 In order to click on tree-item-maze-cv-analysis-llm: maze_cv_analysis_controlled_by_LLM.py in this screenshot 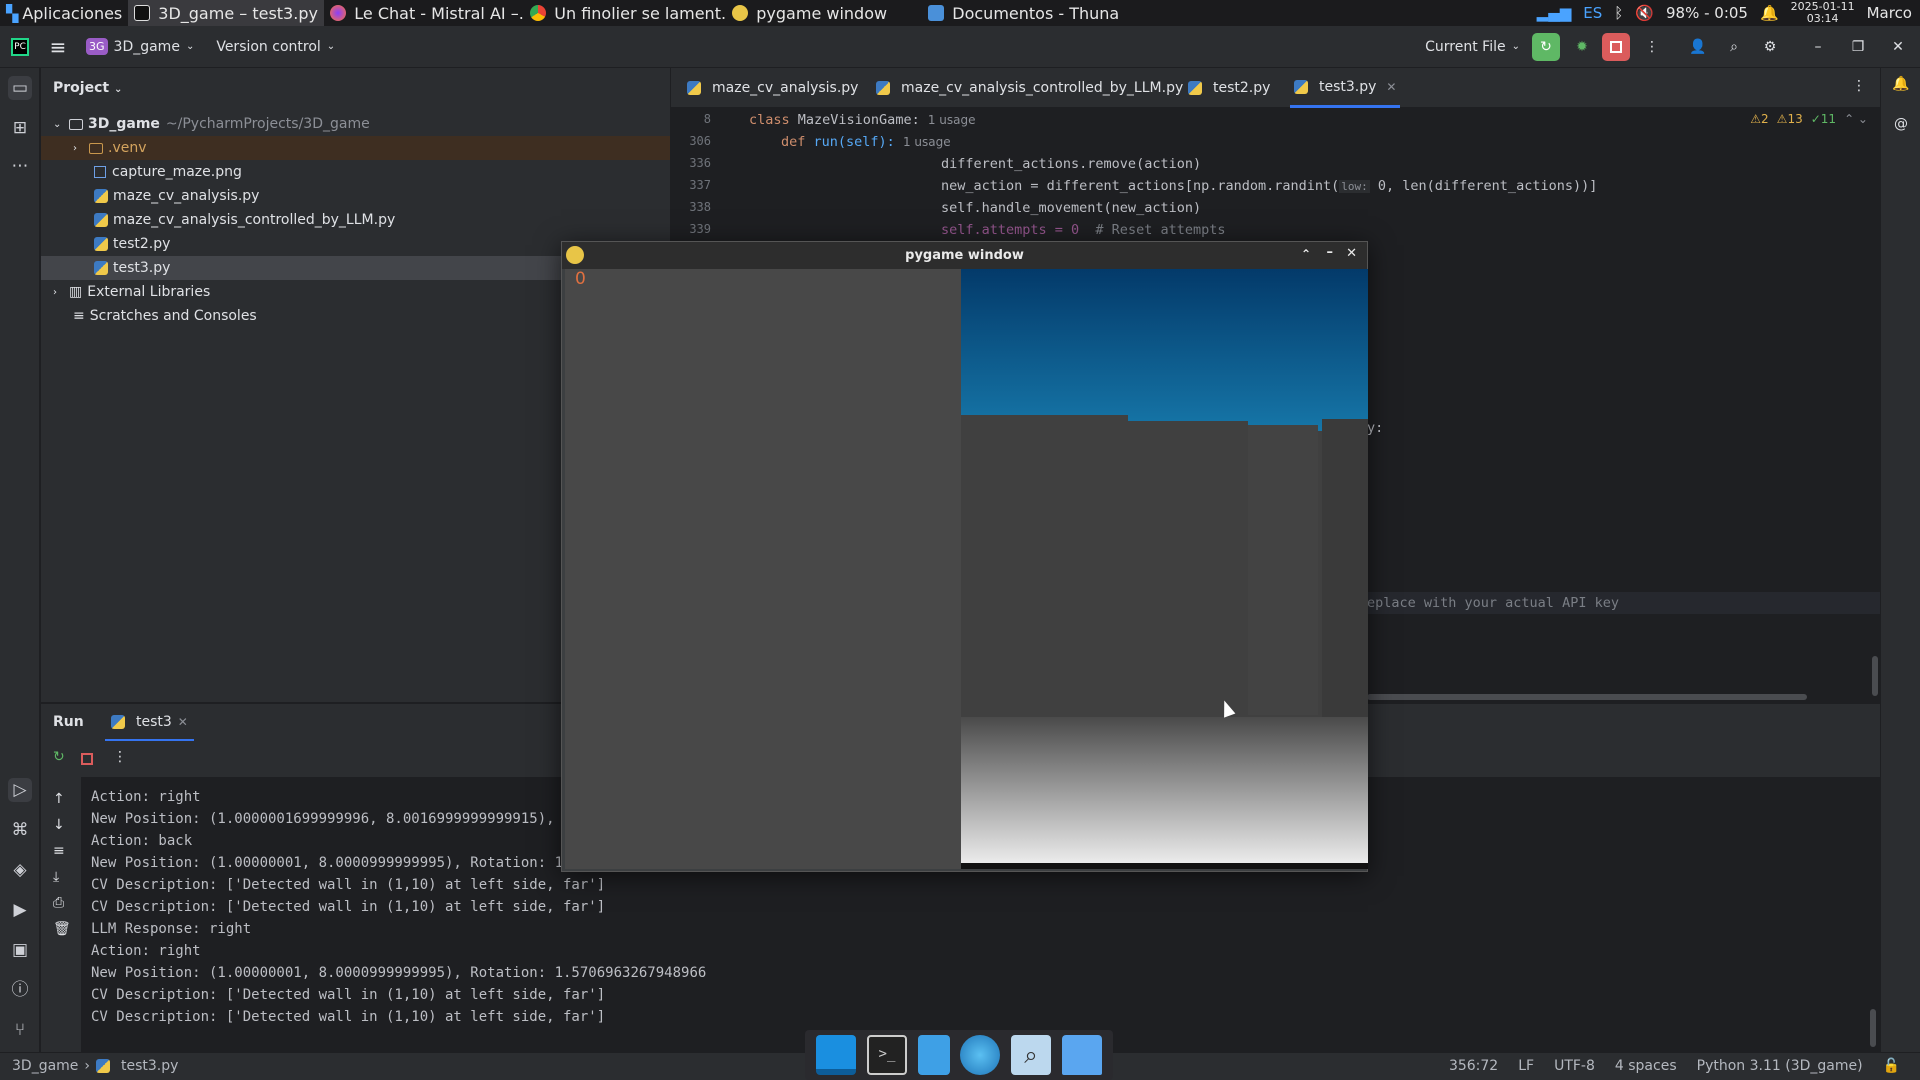, I will do `click(355, 220)`.